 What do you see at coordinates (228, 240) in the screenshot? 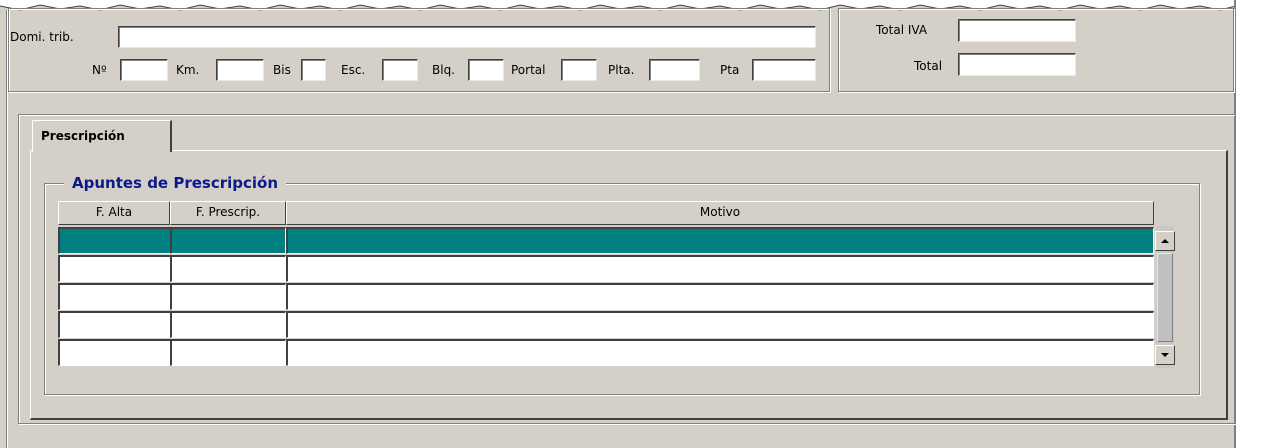
I see `grid-cell-r0-c1` at bounding box center [228, 240].